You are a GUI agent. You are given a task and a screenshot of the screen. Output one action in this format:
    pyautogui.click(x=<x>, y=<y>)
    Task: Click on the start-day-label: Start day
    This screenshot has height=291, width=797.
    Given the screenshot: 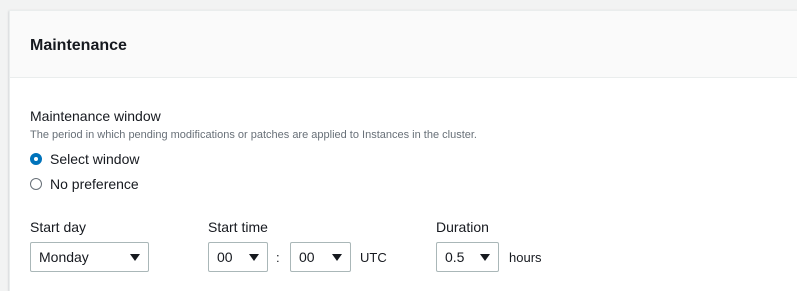 What is the action you would take?
    pyautogui.click(x=58, y=227)
    